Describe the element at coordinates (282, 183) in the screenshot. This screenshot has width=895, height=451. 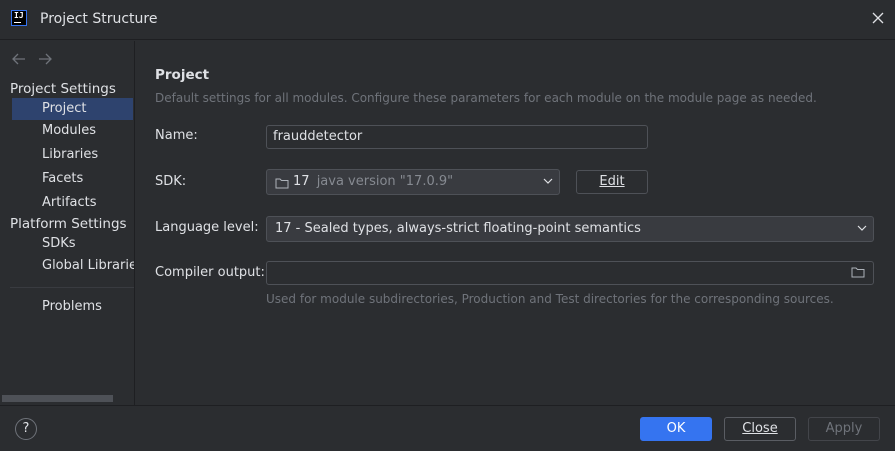
I see `folder-icon` at that location.